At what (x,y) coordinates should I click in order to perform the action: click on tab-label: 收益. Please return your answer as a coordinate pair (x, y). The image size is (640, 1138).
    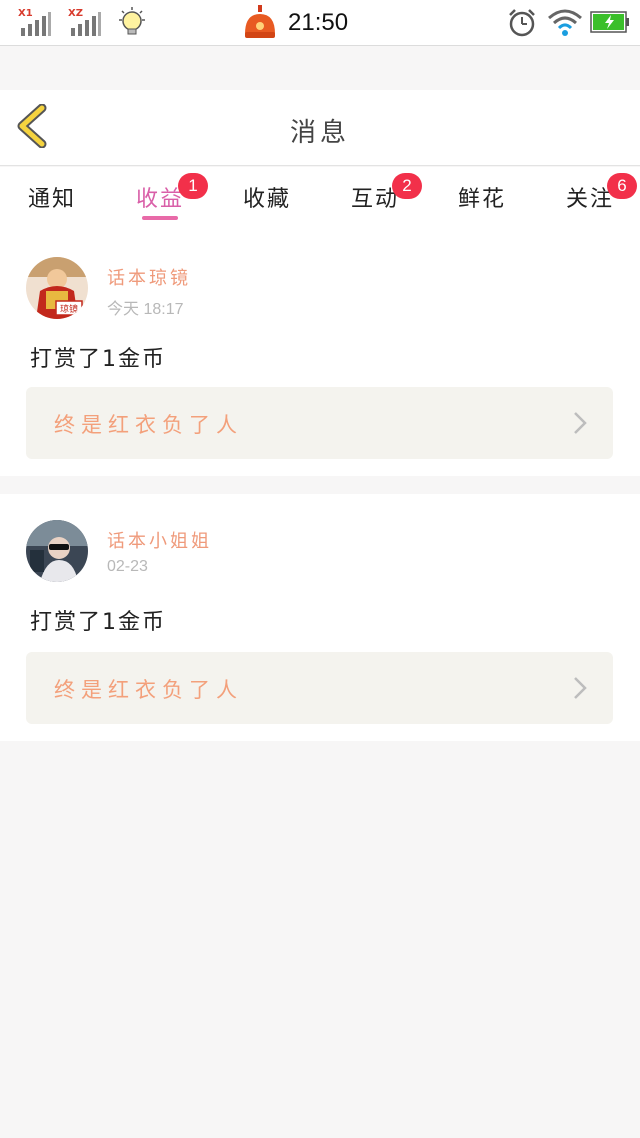
    Looking at the image, I should click on (160, 199).